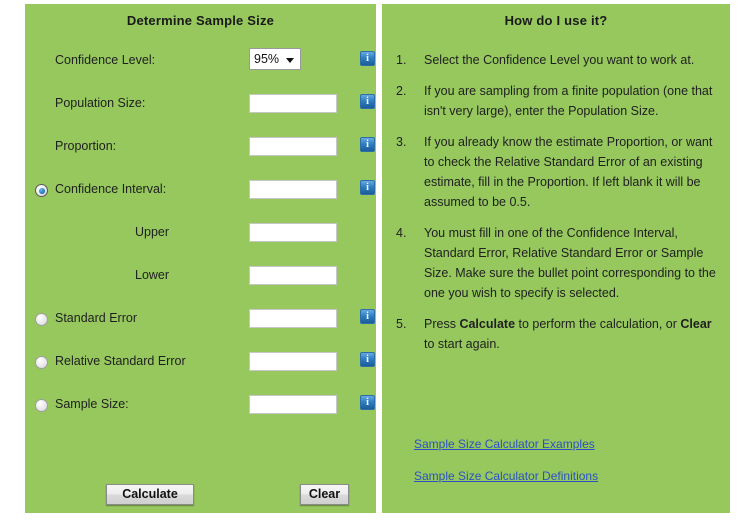 Image resolution: width=756 pixels, height=525 pixels. I want to click on instruction-emphasis: Clear, so click(696, 324).